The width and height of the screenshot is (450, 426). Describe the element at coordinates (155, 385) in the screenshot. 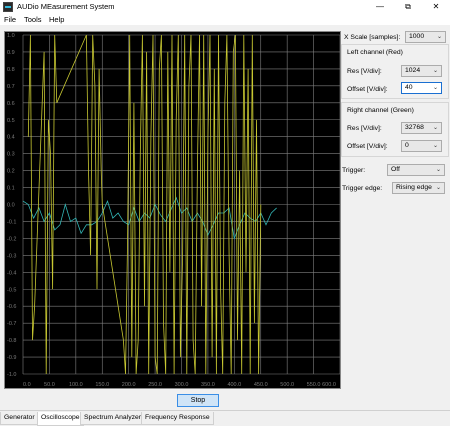

I see `x-tick-label: 250.0` at that location.